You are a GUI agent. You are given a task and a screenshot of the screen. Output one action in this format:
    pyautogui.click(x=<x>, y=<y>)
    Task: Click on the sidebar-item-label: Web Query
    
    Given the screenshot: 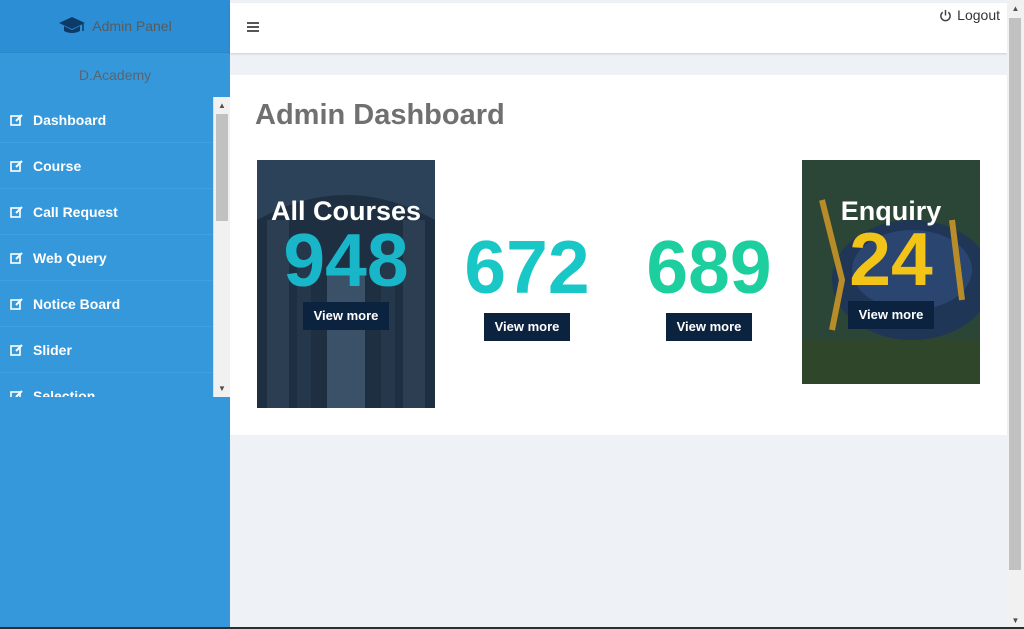 What is the action you would take?
    pyautogui.click(x=70, y=257)
    